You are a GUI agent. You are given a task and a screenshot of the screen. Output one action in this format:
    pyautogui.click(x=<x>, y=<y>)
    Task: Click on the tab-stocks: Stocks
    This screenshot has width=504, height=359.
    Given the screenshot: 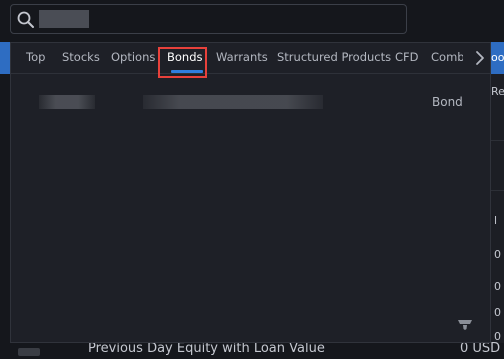 What is the action you would take?
    pyautogui.click(x=81, y=57)
    